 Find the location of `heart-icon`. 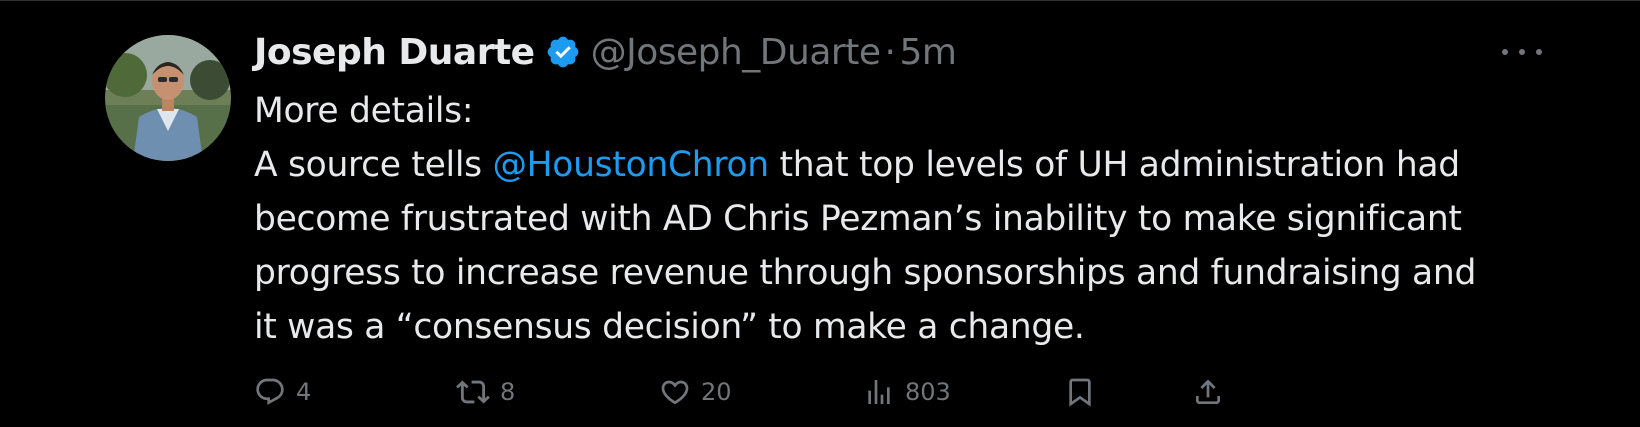

heart-icon is located at coordinates (675, 392).